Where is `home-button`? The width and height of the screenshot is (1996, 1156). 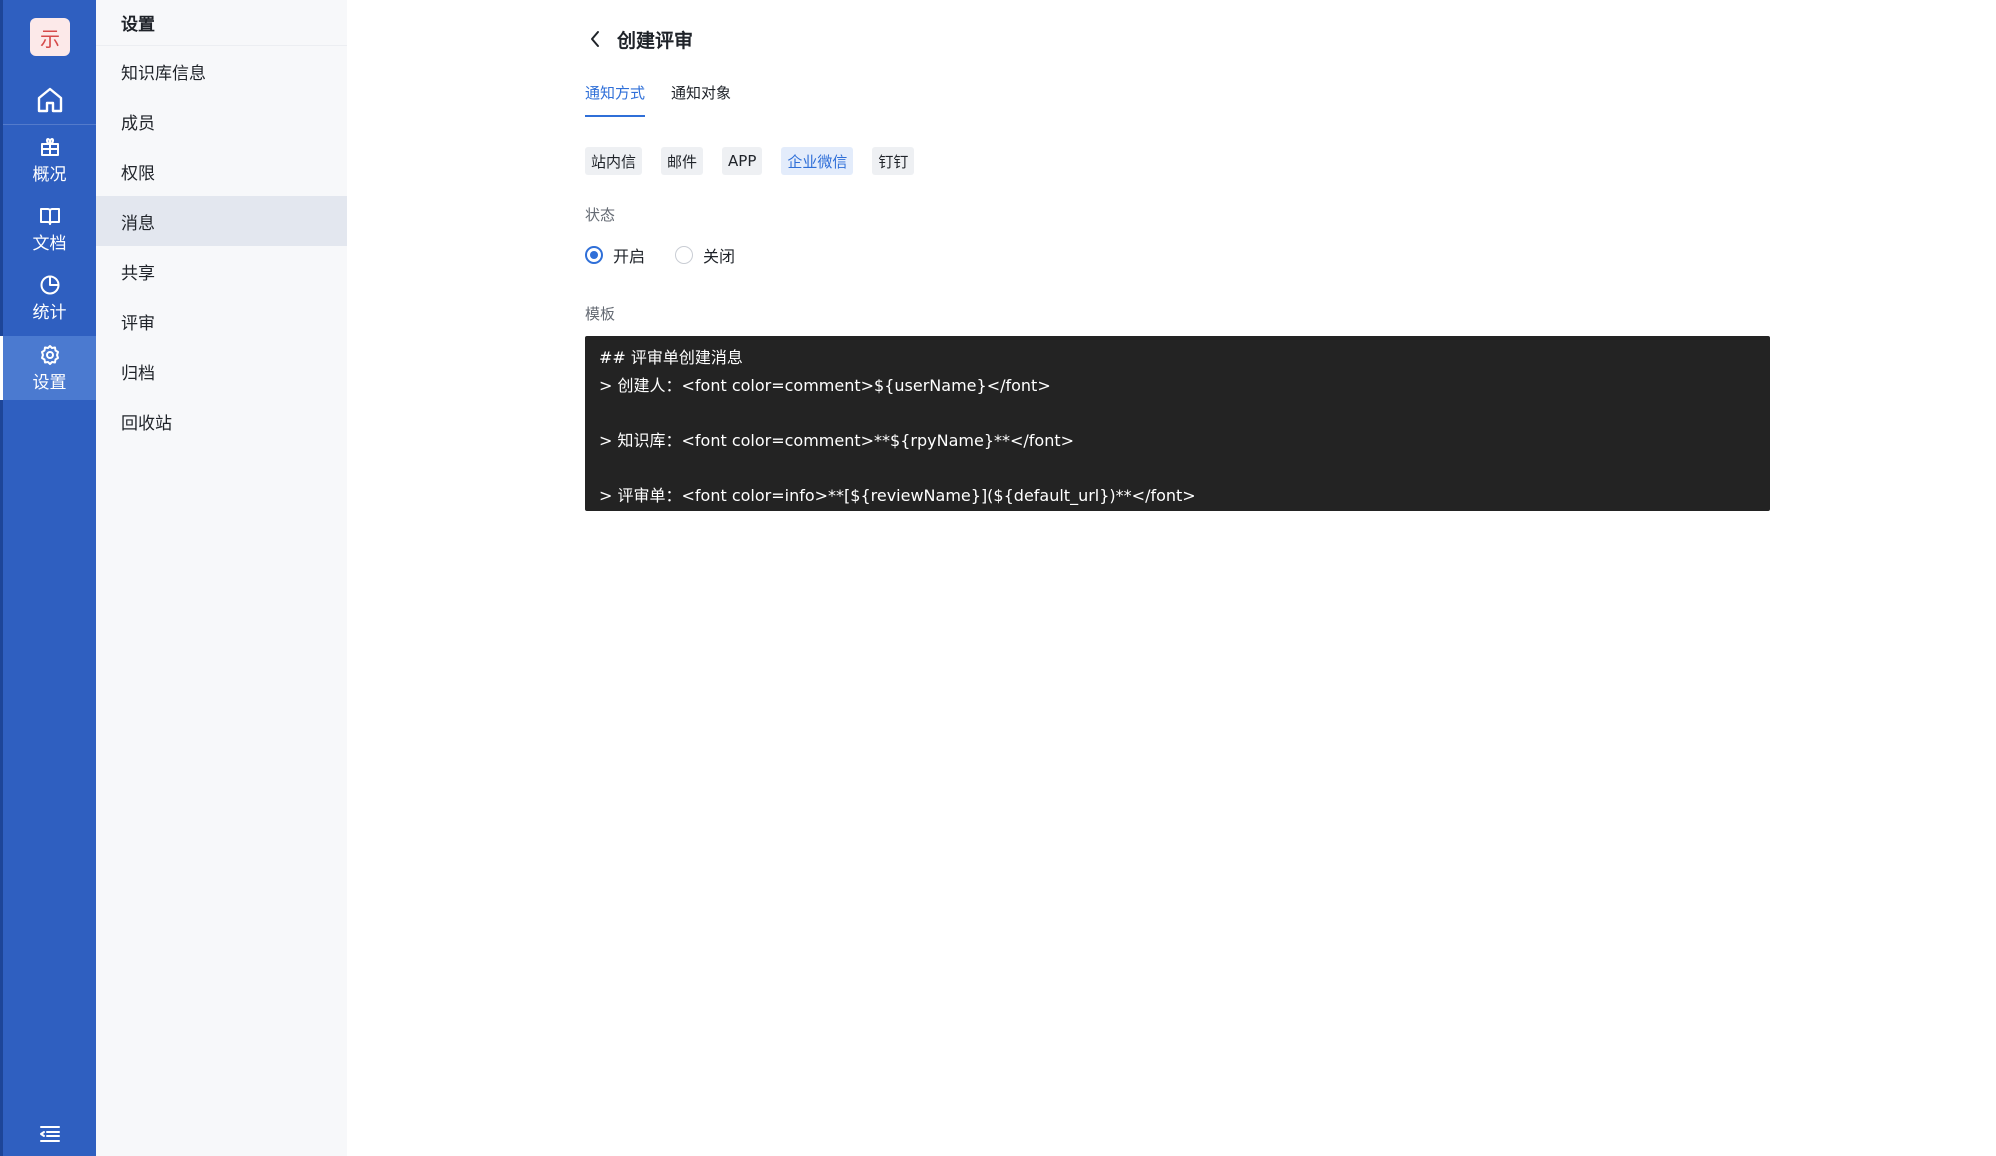 home-button is located at coordinates (49, 100).